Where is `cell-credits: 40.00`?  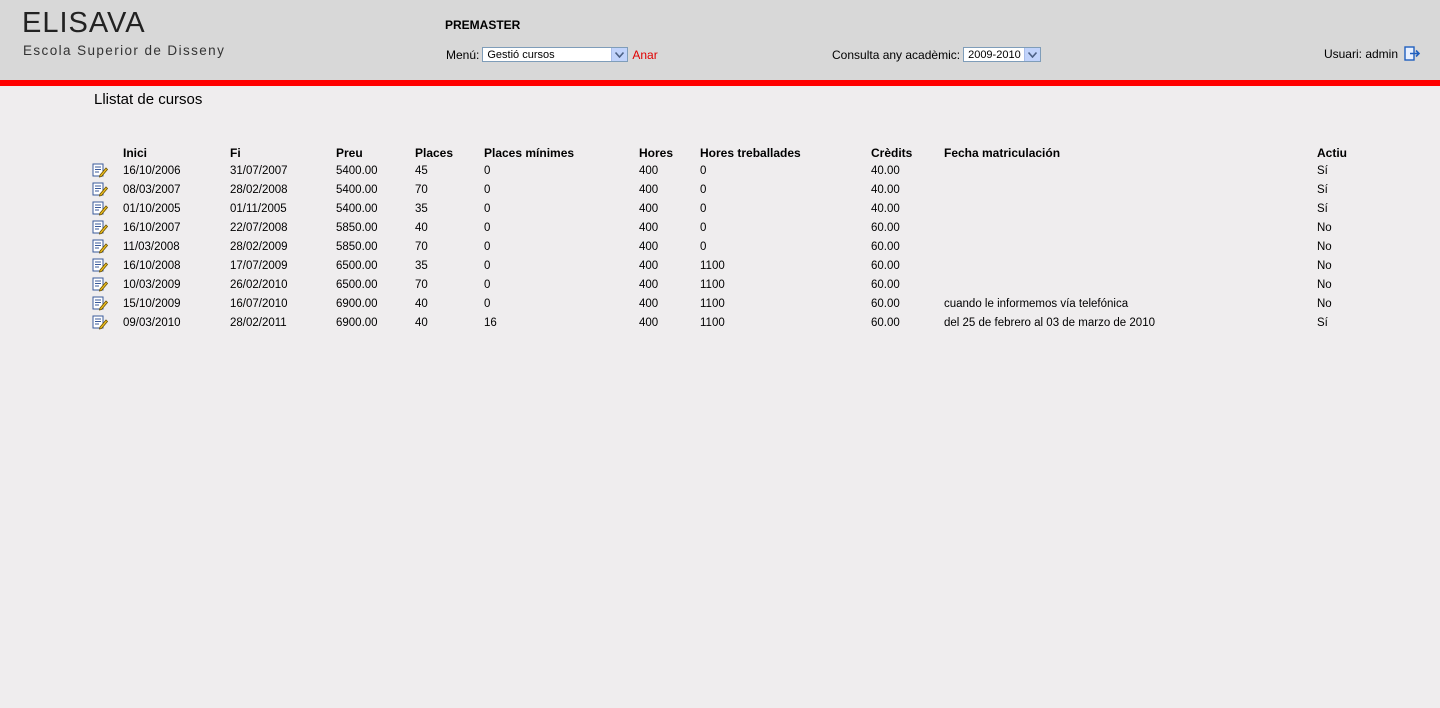
cell-credits: 40.00 is located at coordinates (885, 208).